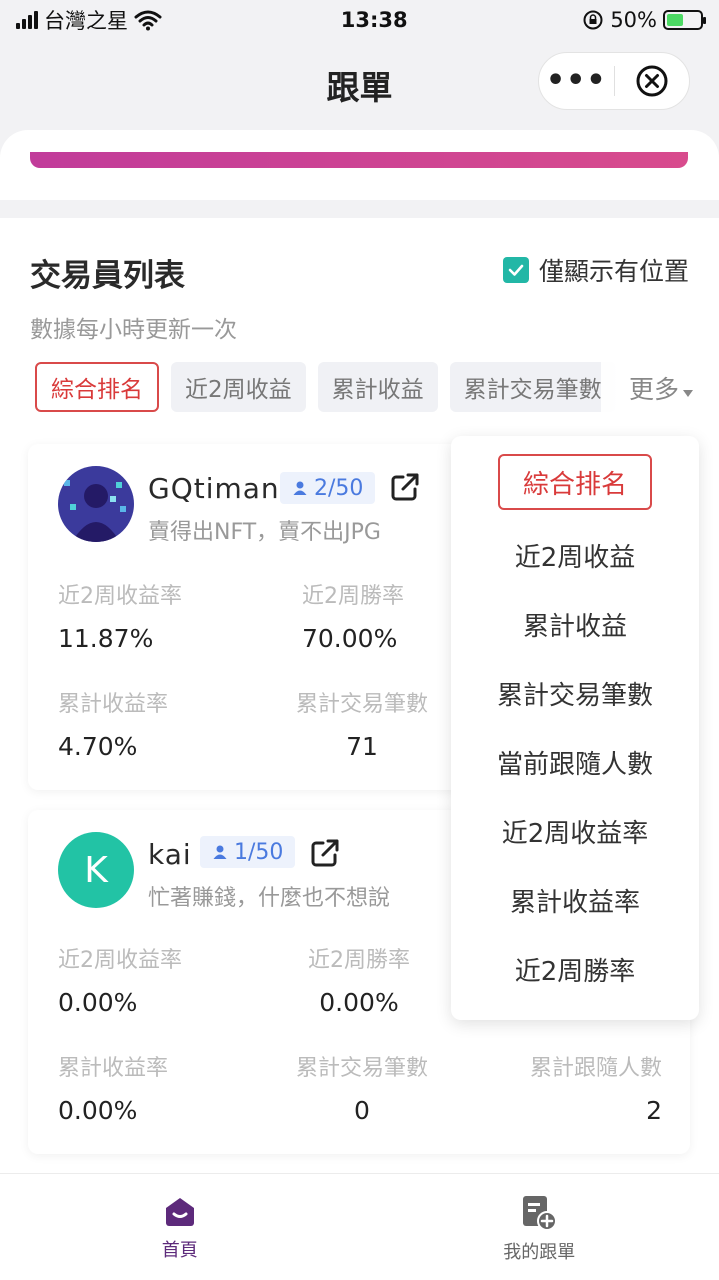 The height and width of the screenshot is (1280, 719). I want to click on tabbar-home-label: 首頁, so click(179, 1250).